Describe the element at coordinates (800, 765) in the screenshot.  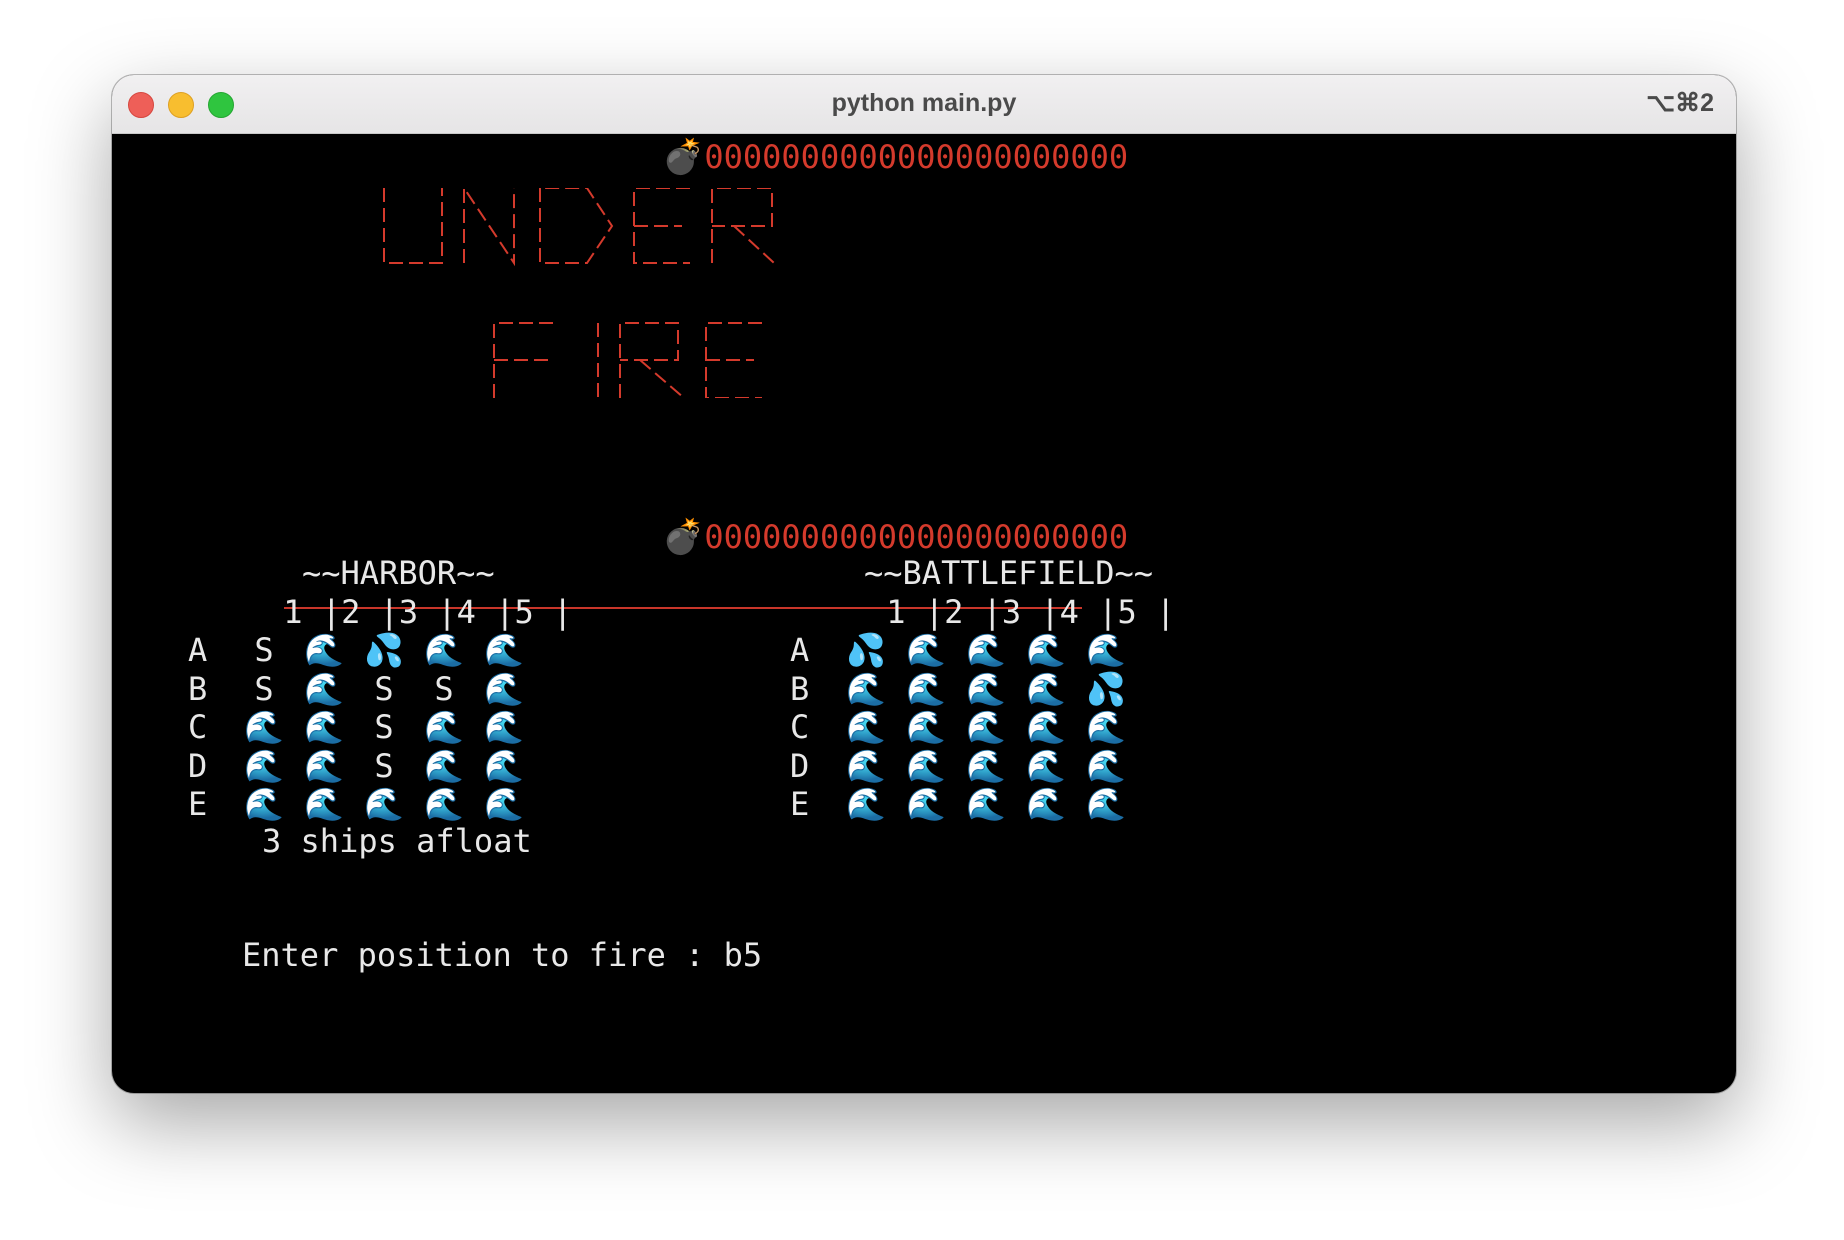
I see `battlefield-row-label: D` at that location.